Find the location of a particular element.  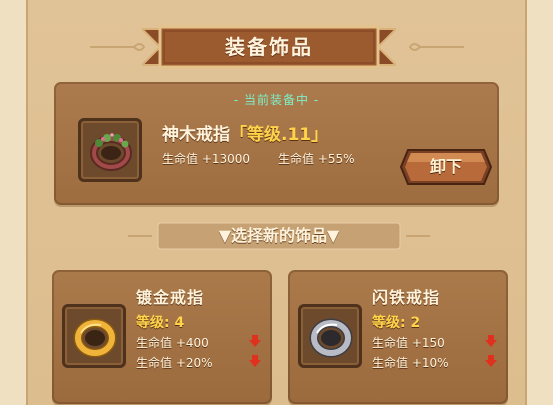

option-stat-hp-flat: 生命值 +400 is located at coordinates (172, 343).